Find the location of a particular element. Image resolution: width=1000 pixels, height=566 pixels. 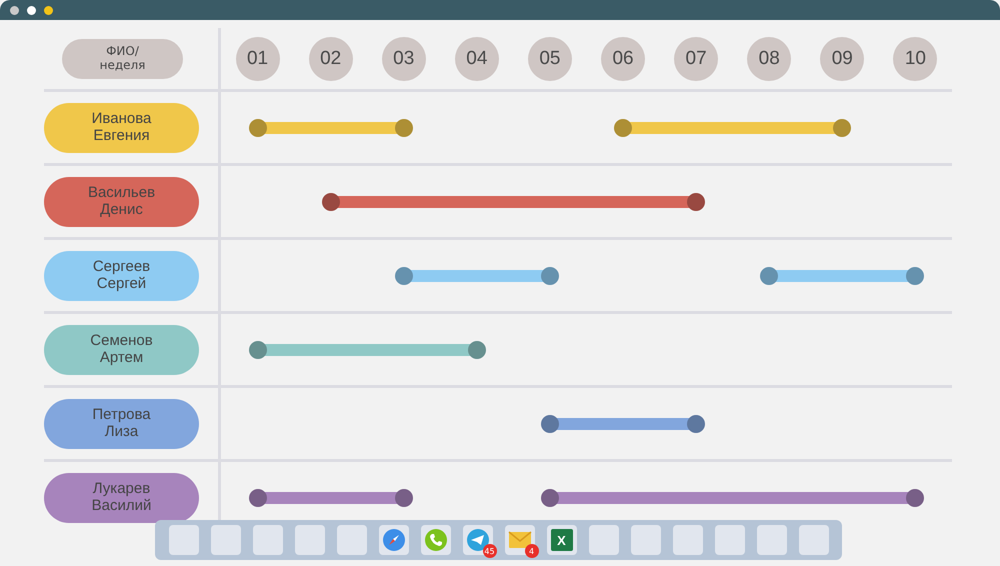

week-number: 04 is located at coordinates (476, 58).